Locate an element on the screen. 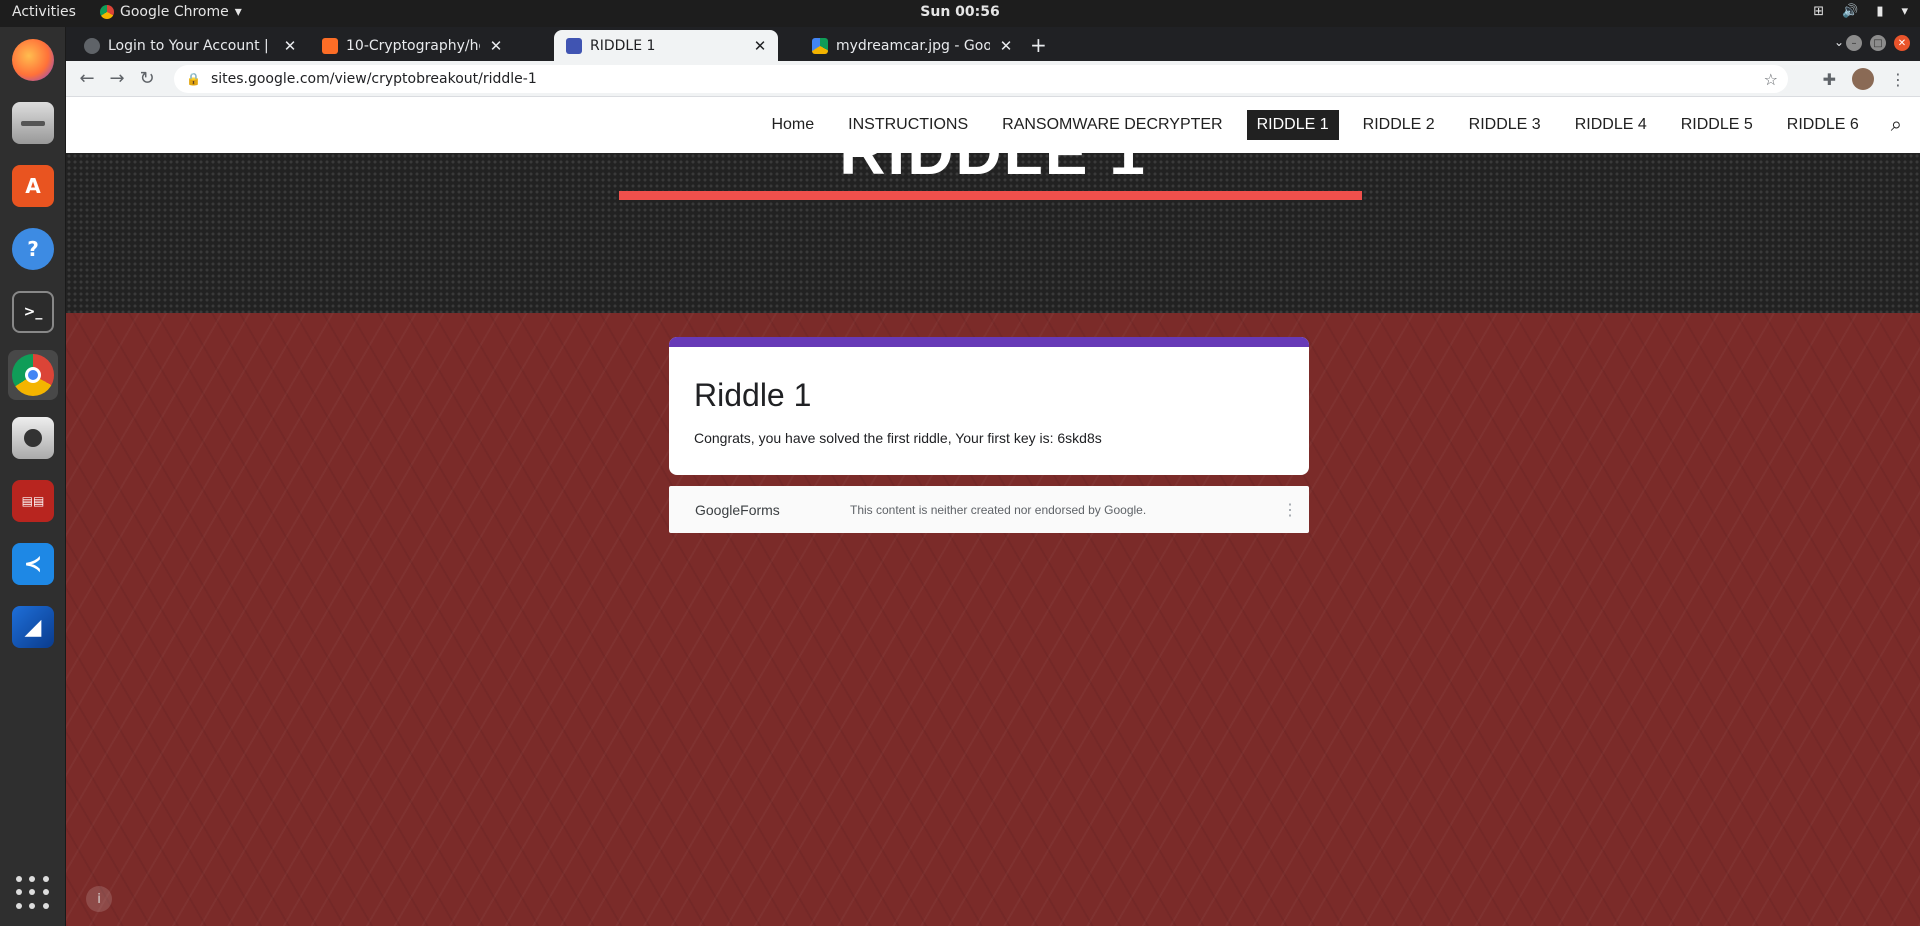  nav-riddle-3: RIDDLE 3 is located at coordinates (1505, 125).